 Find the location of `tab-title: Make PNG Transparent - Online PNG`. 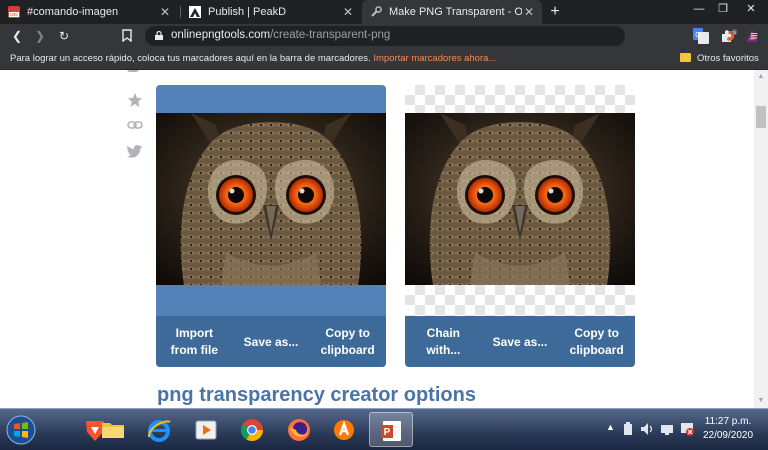

tab-title: Make PNG Transparent - Online PNG is located at coordinates (455, 12).